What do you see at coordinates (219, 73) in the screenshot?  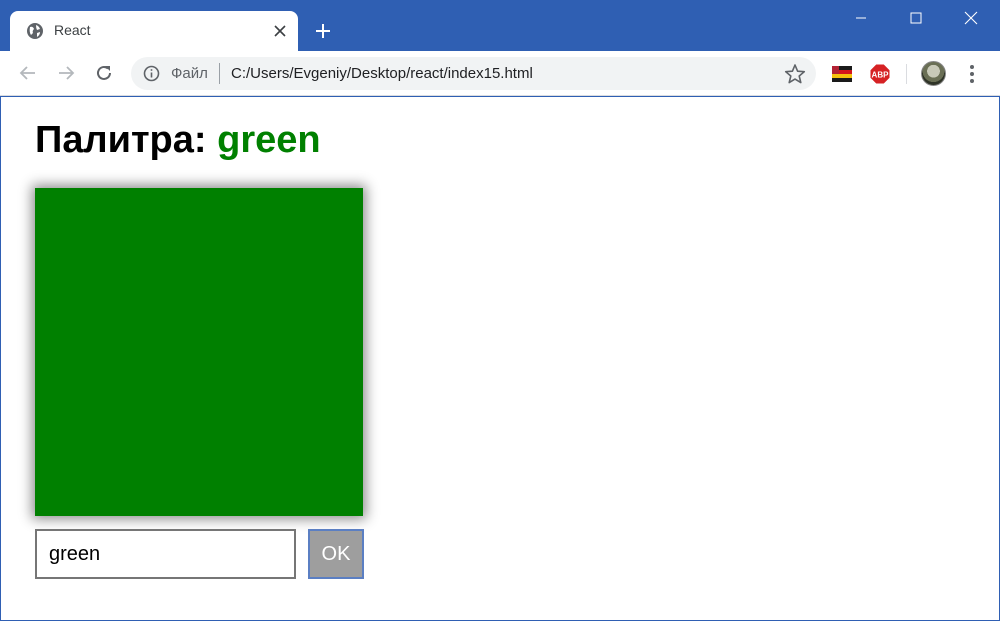 I see `omnibox-divider` at bounding box center [219, 73].